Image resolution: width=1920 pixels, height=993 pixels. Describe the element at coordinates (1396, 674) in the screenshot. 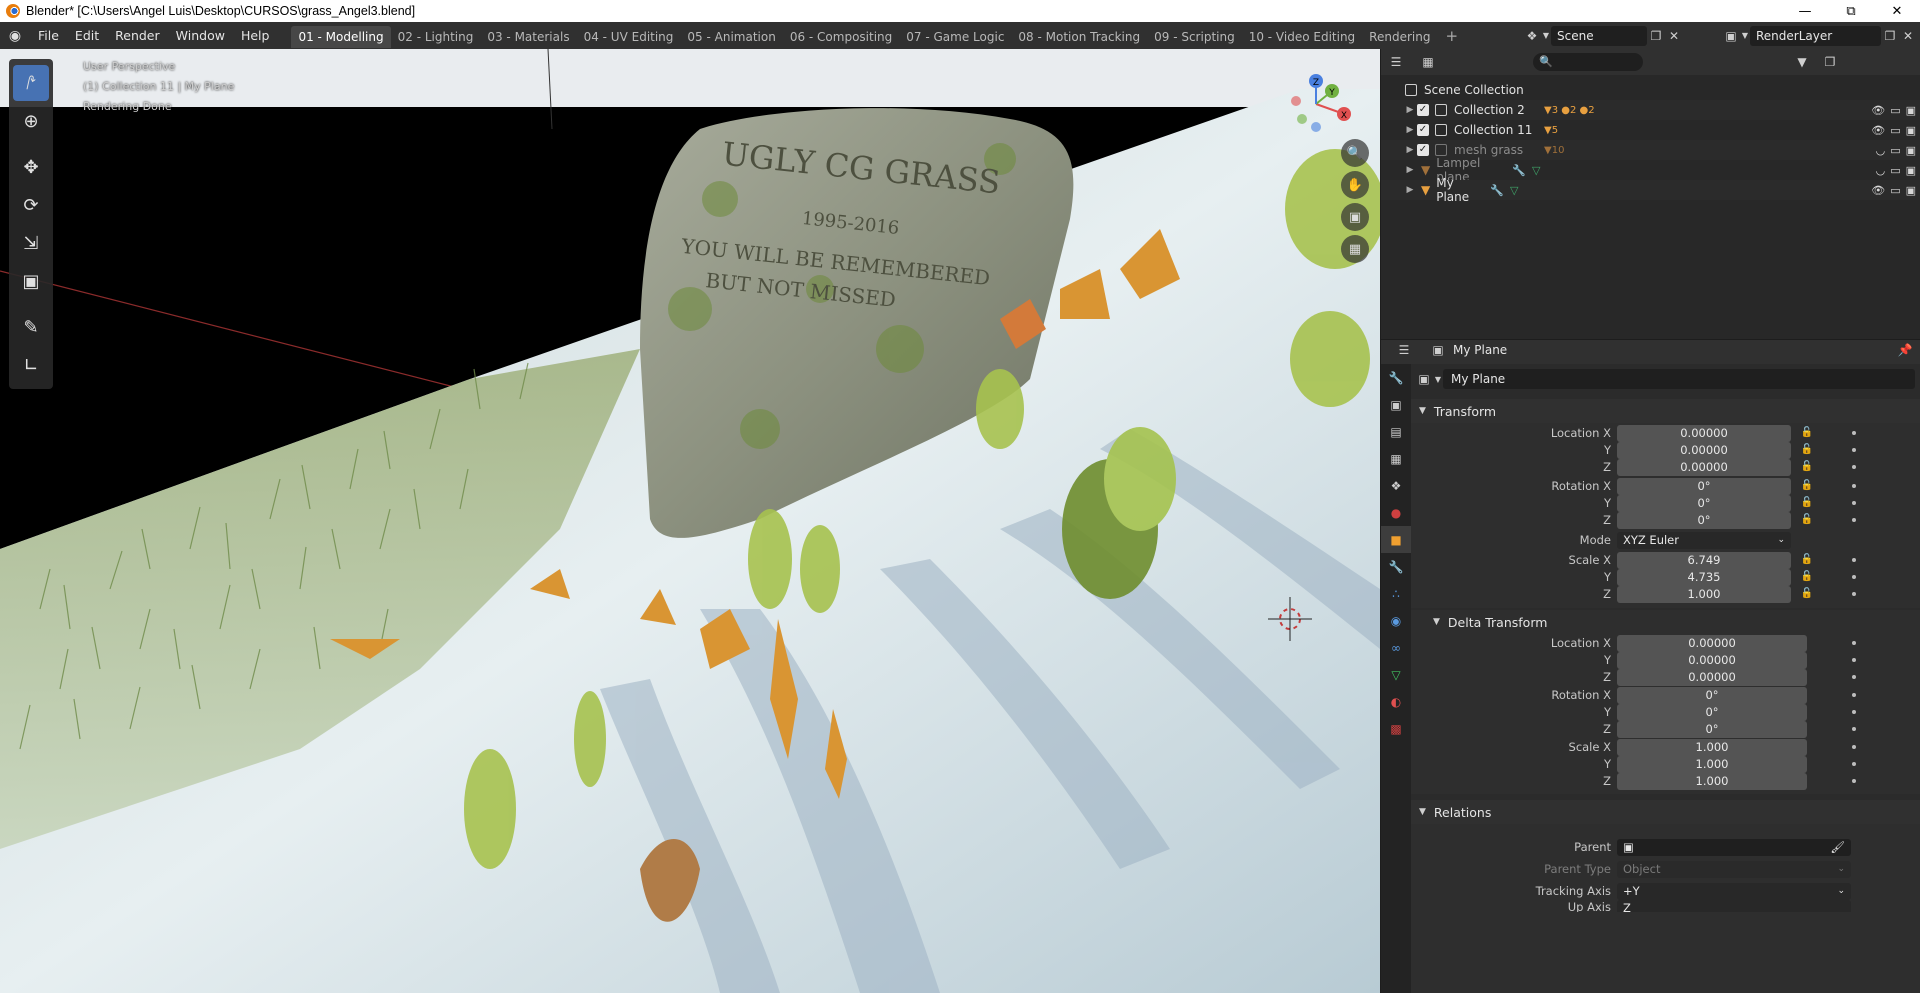

I see `object-data-tab-icon: ▽` at that location.